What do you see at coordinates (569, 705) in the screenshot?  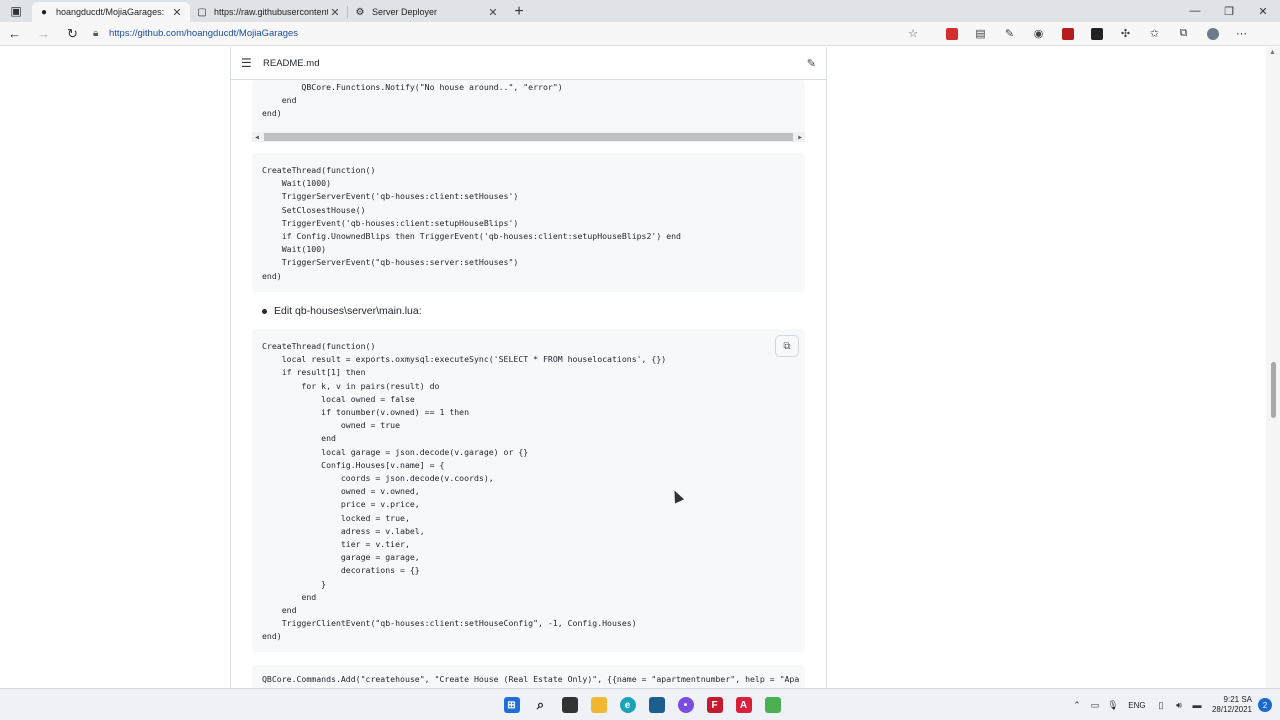 I see `task-view-icon` at bounding box center [569, 705].